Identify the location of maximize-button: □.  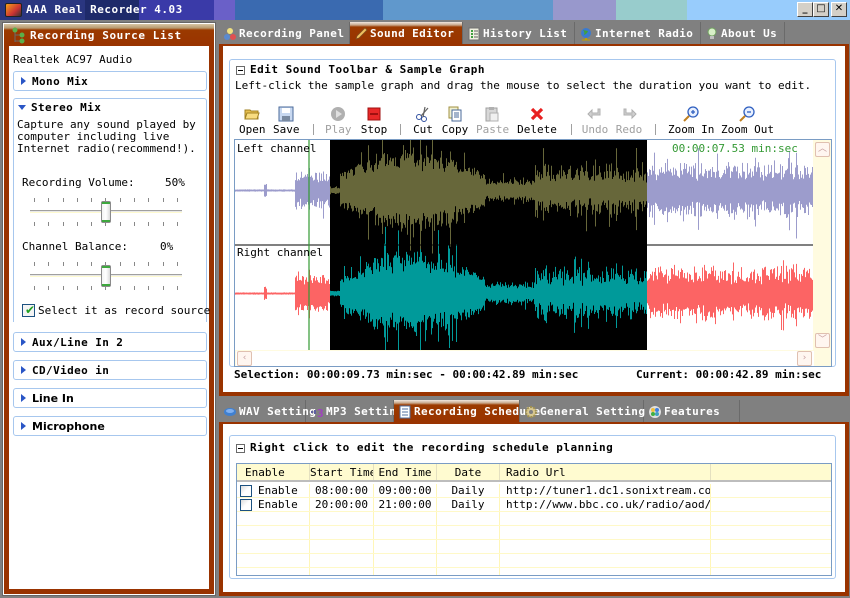
(821, 9).